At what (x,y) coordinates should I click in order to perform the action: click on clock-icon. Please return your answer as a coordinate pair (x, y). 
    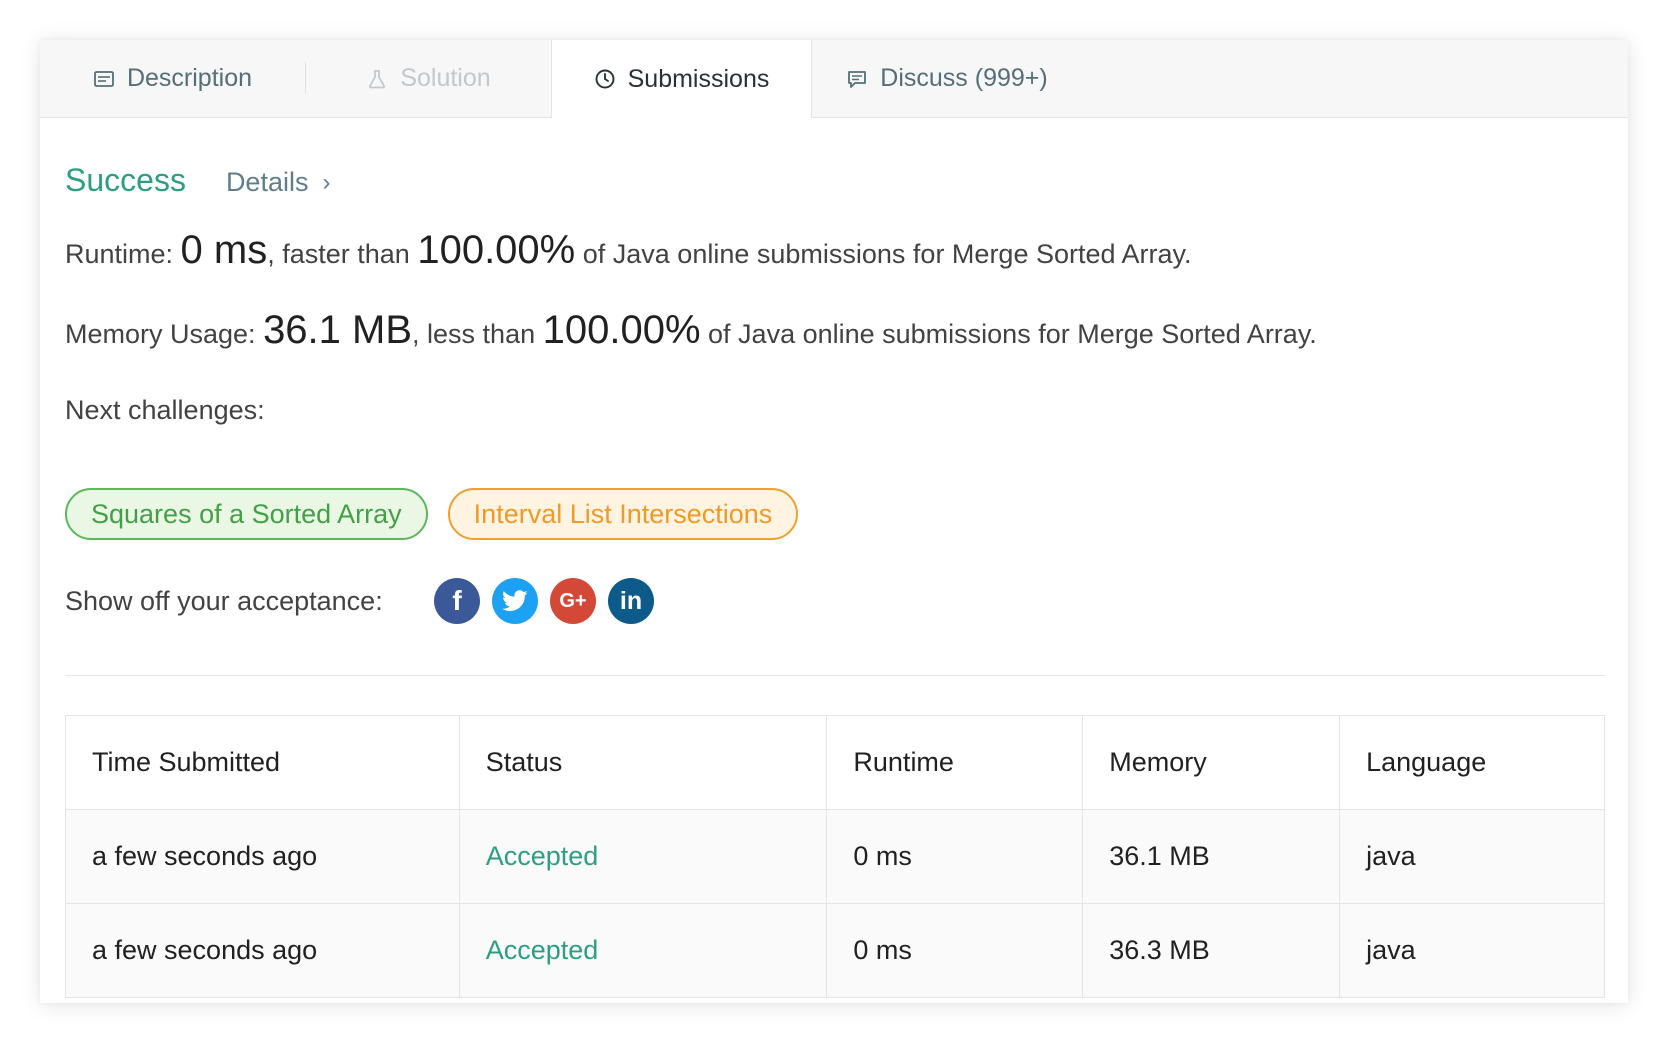
    Looking at the image, I should click on (605, 79).